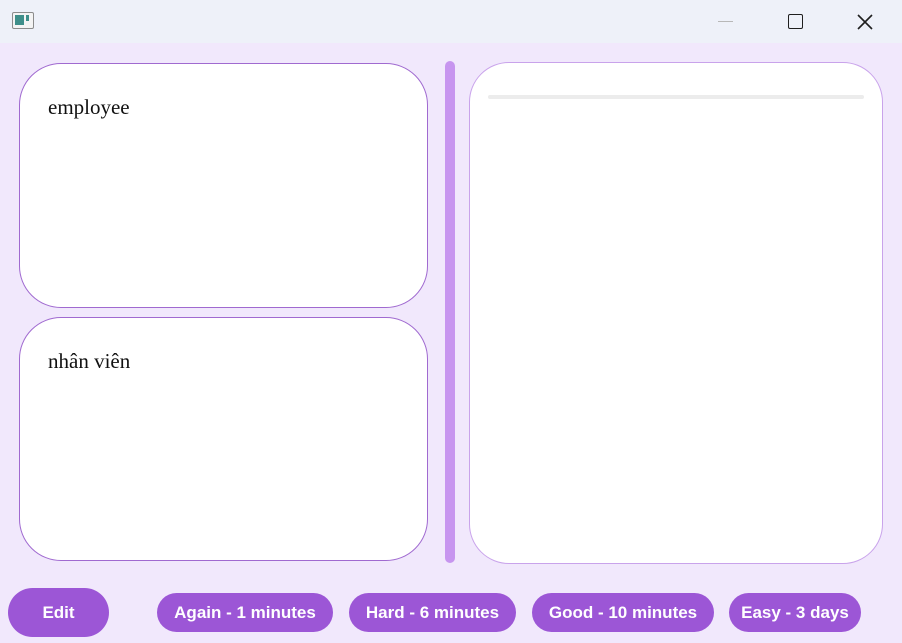 The width and height of the screenshot is (902, 643). Describe the element at coordinates (623, 612) in the screenshot. I see `good-button: Good - 10 minutes` at that location.